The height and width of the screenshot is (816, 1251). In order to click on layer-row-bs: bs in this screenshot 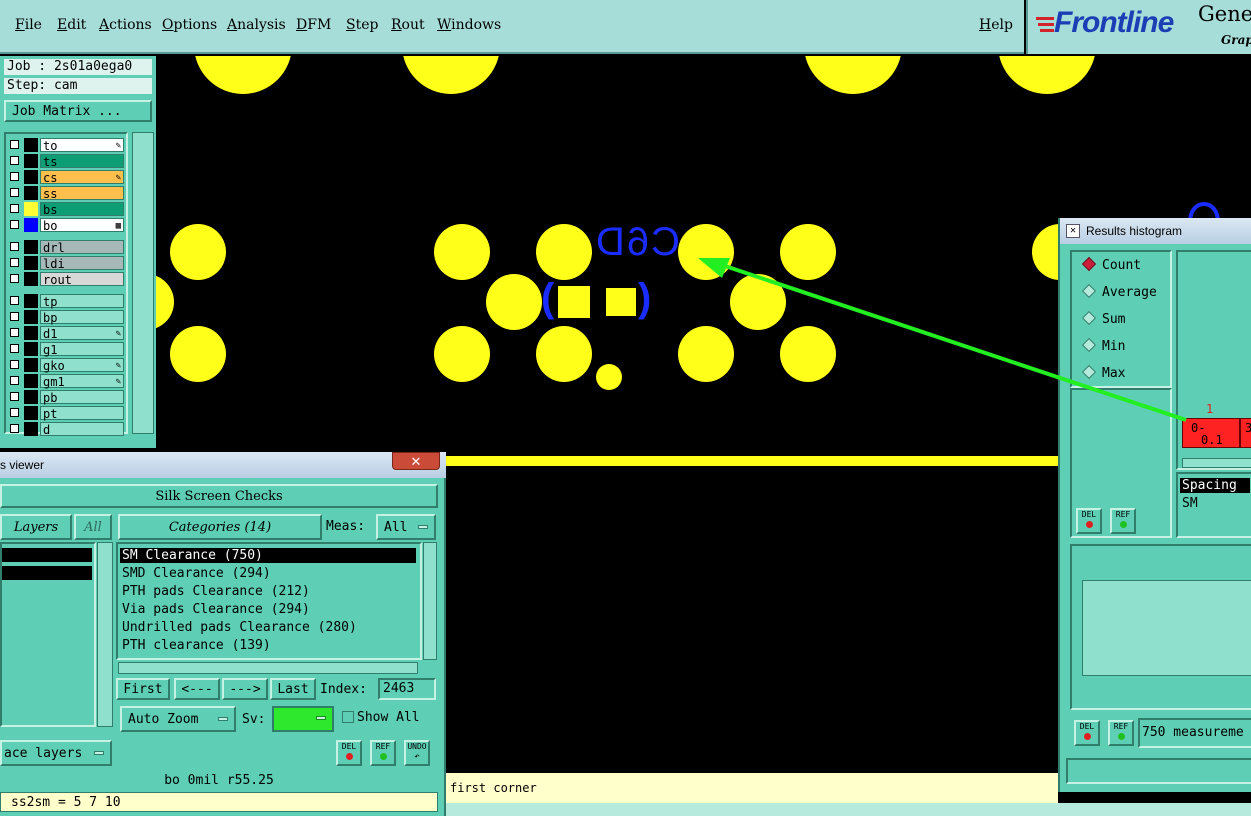, I will do `click(66, 209)`.